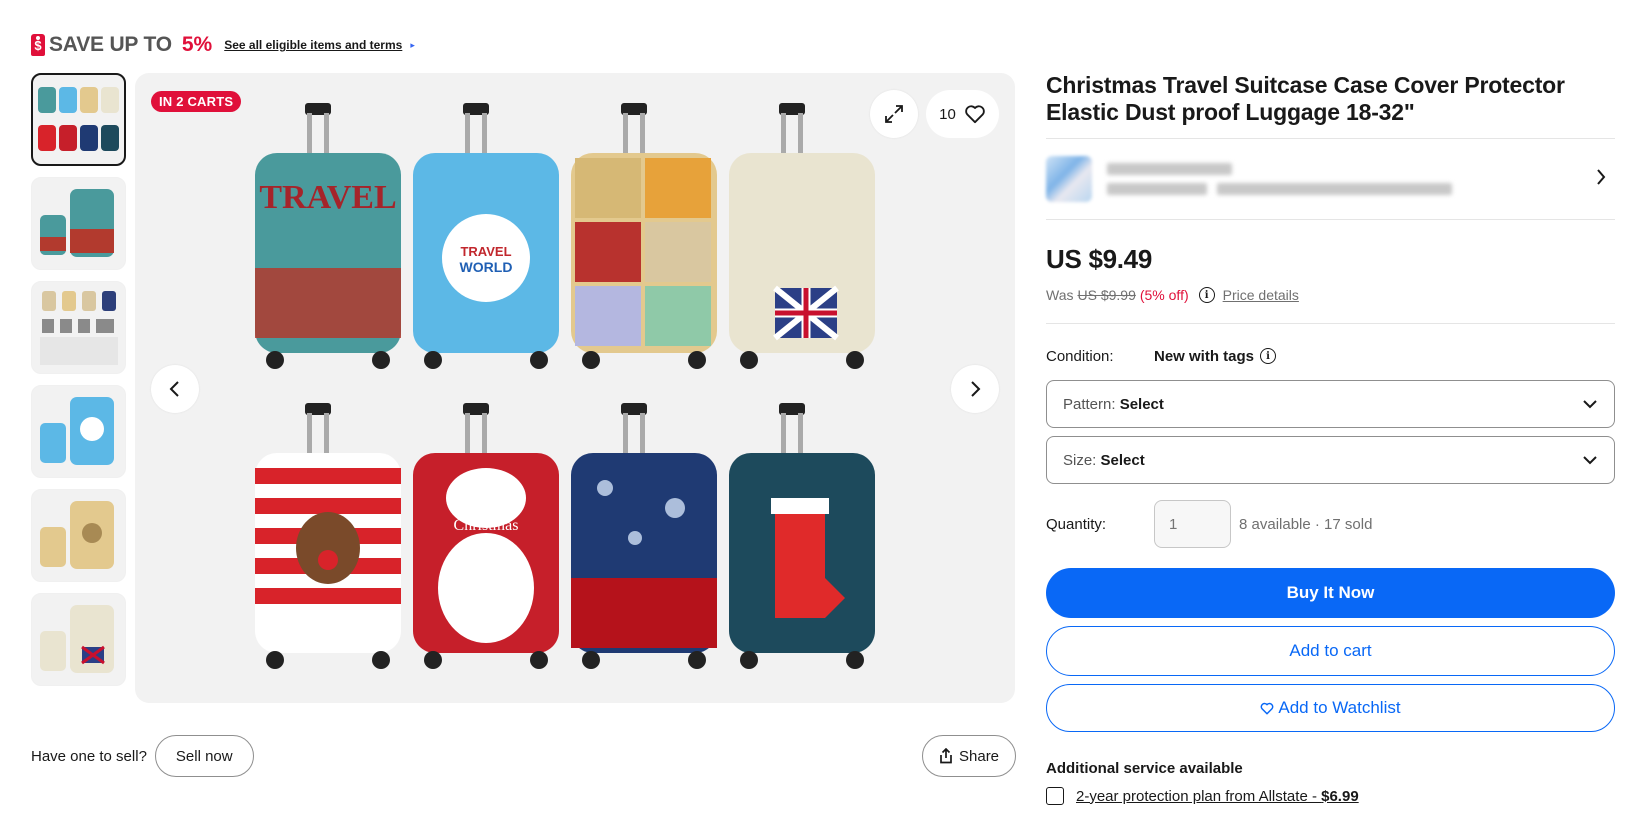  What do you see at coordinates (1330, 356) in the screenshot?
I see `condition-row: Condition: New with tags i` at bounding box center [1330, 356].